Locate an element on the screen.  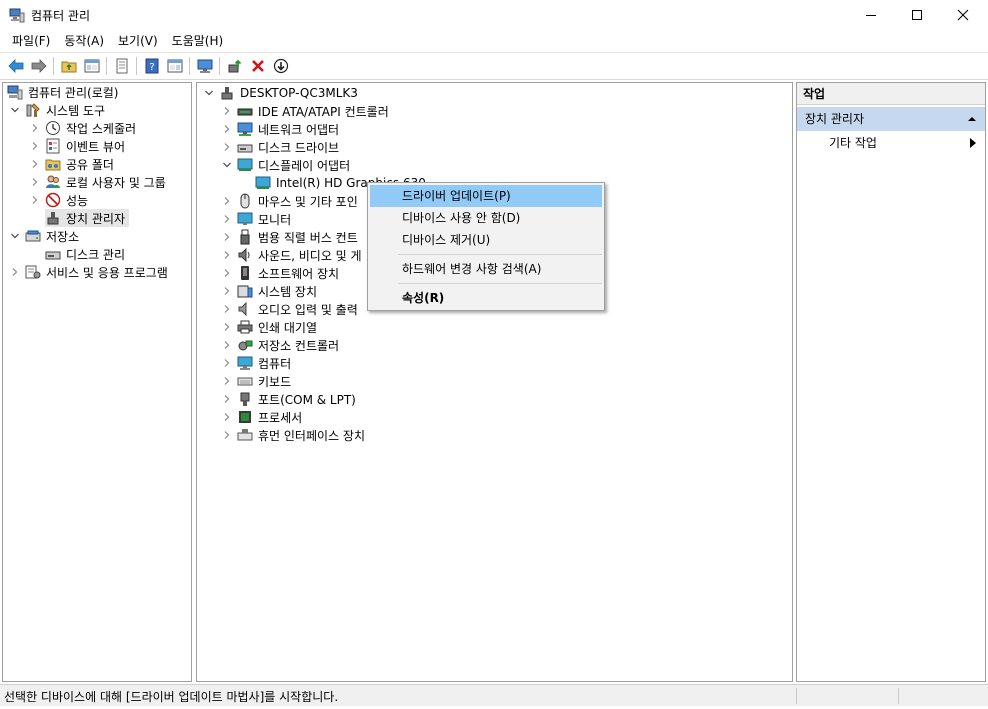
device-category-ide: IDE ATA/ATAPI 컨트롤러 is located at coordinates (305, 111).